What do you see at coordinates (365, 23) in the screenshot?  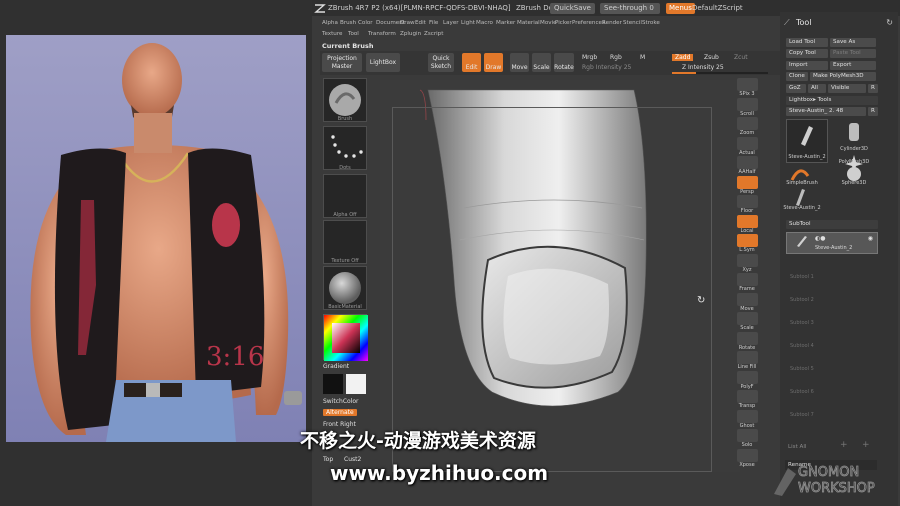 I see `menu-item-color: Color` at bounding box center [365, 23].